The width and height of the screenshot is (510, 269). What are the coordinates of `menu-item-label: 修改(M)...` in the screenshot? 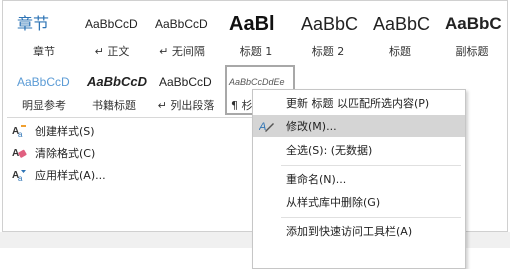 It's located at (311, 126).